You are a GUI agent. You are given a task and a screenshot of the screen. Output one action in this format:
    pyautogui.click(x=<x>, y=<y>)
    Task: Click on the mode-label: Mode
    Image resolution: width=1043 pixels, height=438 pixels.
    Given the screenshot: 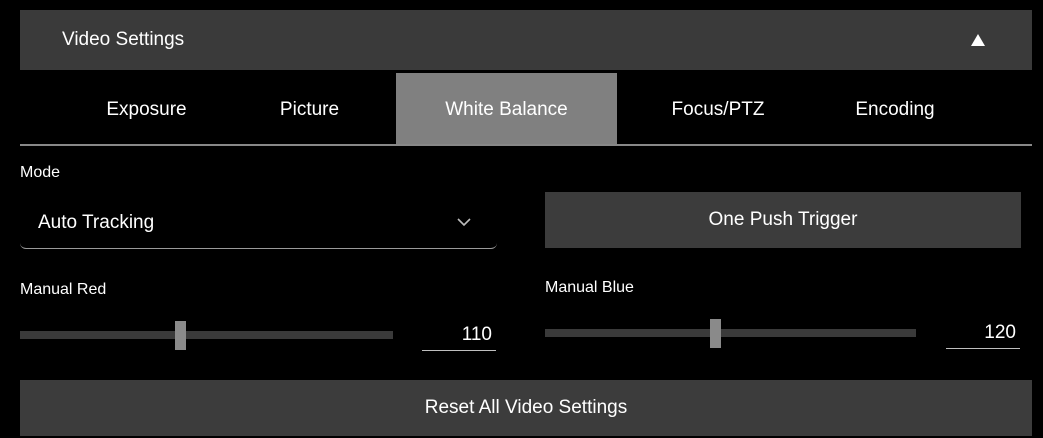 What is the action you would take?
    pyautogui.click(x=40, y=172)
    